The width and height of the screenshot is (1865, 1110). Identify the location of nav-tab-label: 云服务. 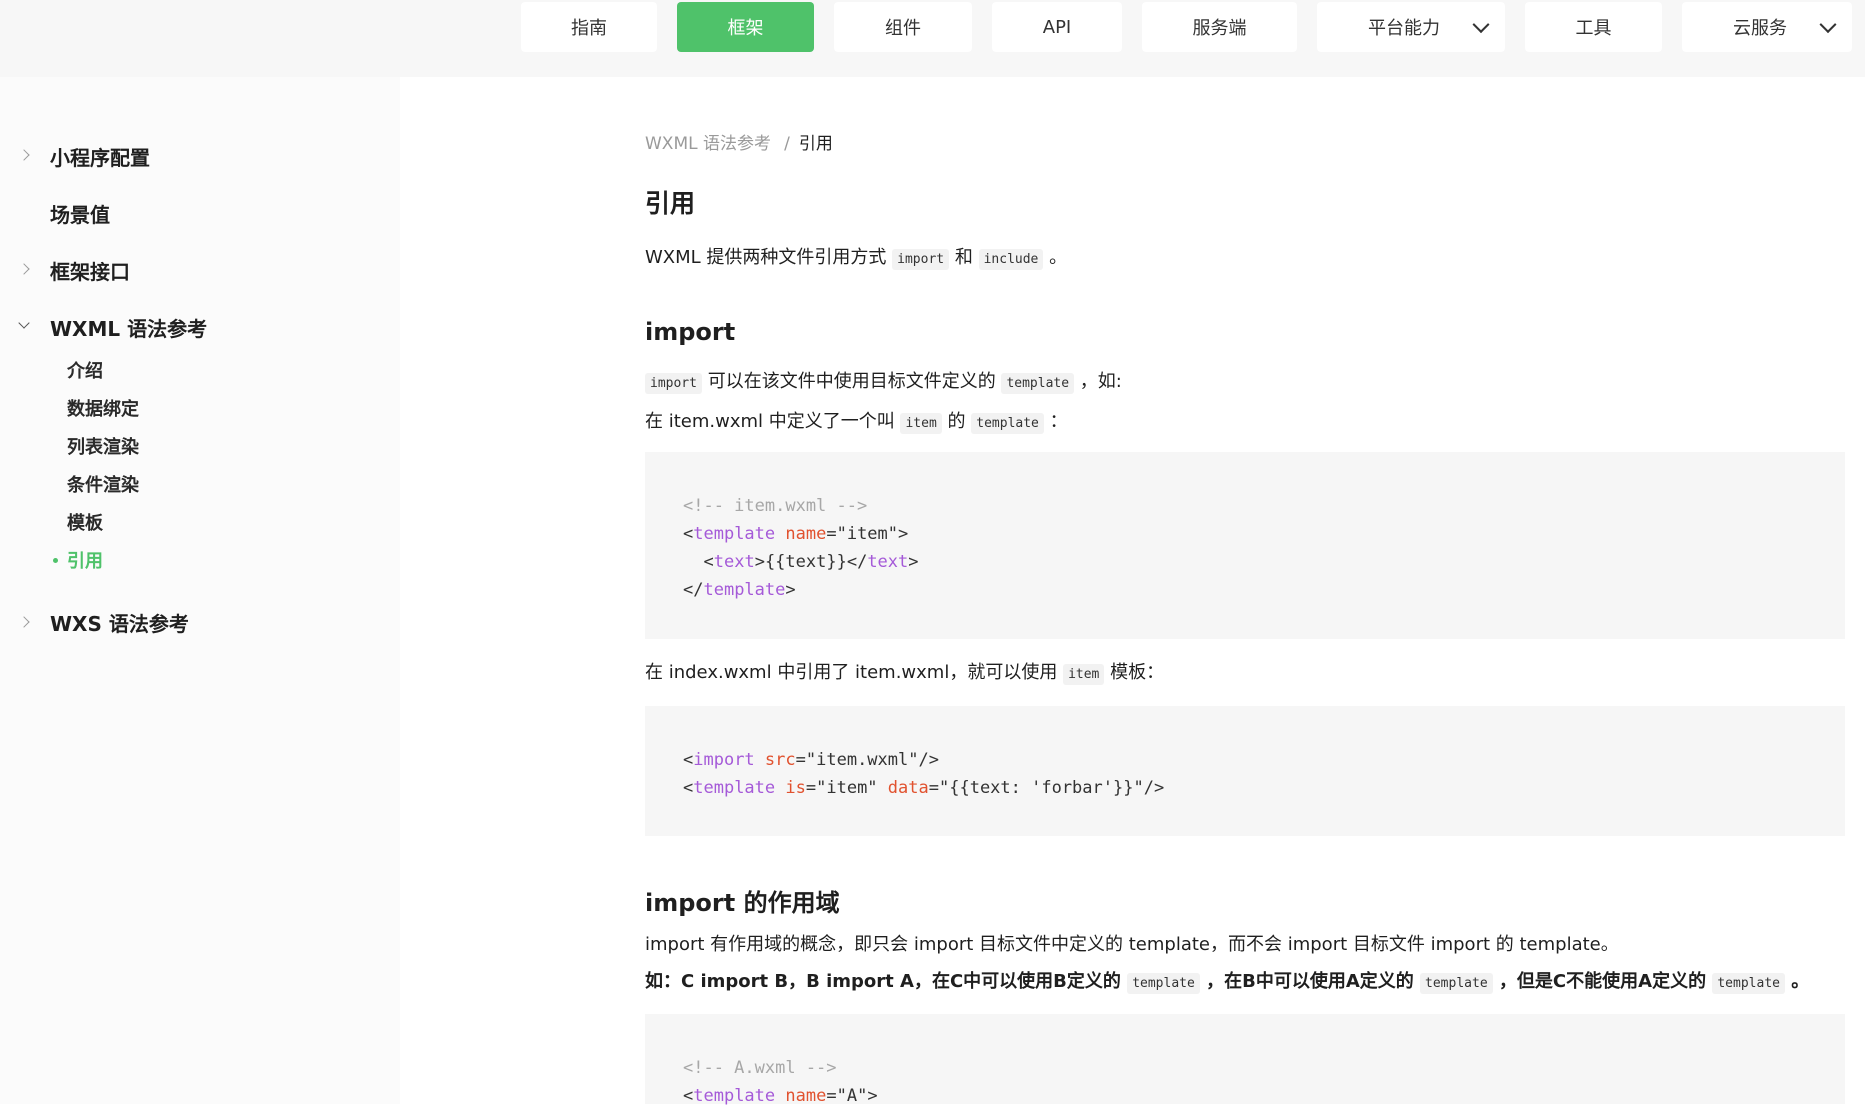
(1760, 28).